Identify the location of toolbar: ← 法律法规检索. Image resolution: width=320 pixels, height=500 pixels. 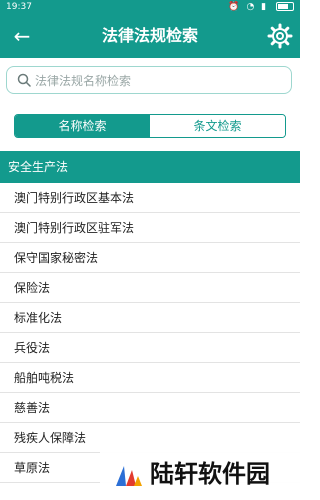
(150, 36).